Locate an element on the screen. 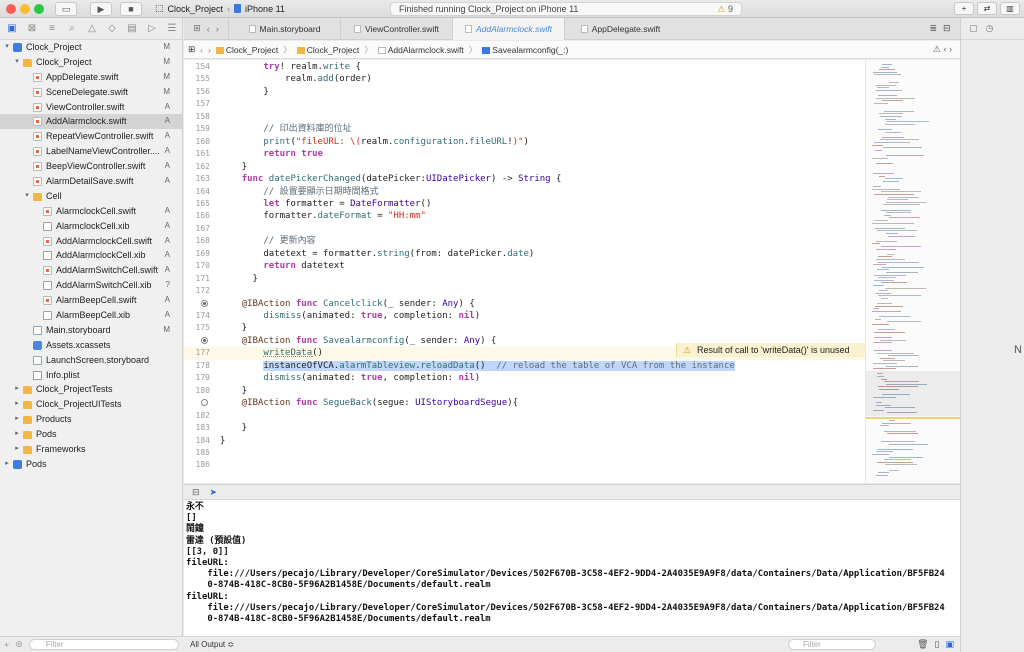 The height and width of the screenshot is (652, 1024). code-review-button: ⇄ is located at coordinates (987, 8).